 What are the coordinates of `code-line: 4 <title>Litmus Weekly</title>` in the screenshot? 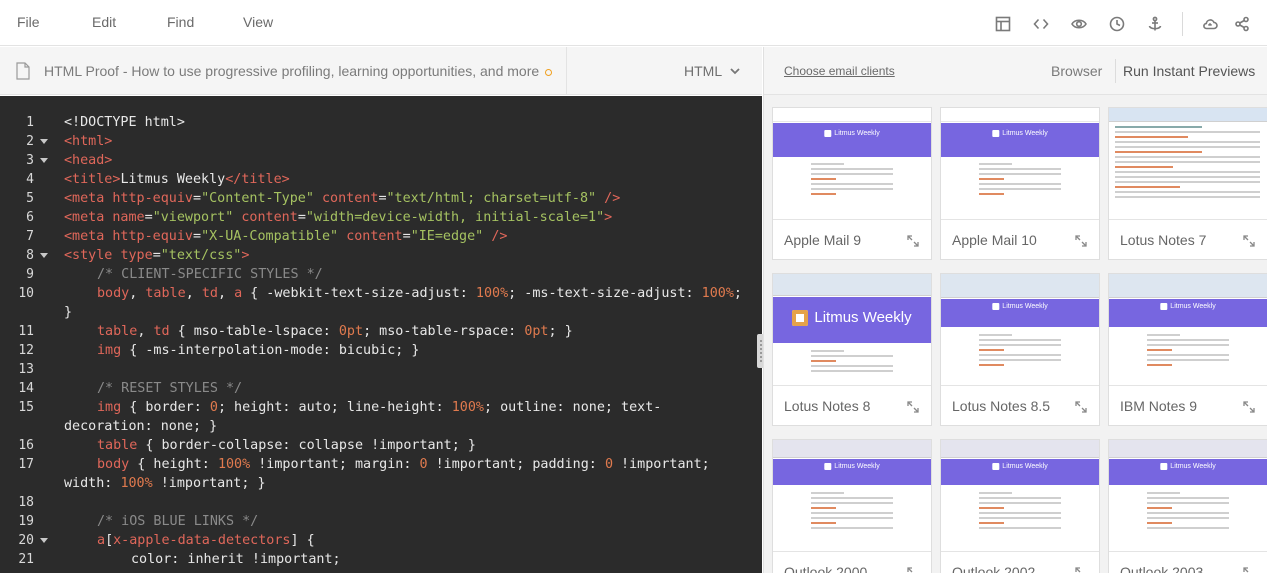 It's located at (381, 179).